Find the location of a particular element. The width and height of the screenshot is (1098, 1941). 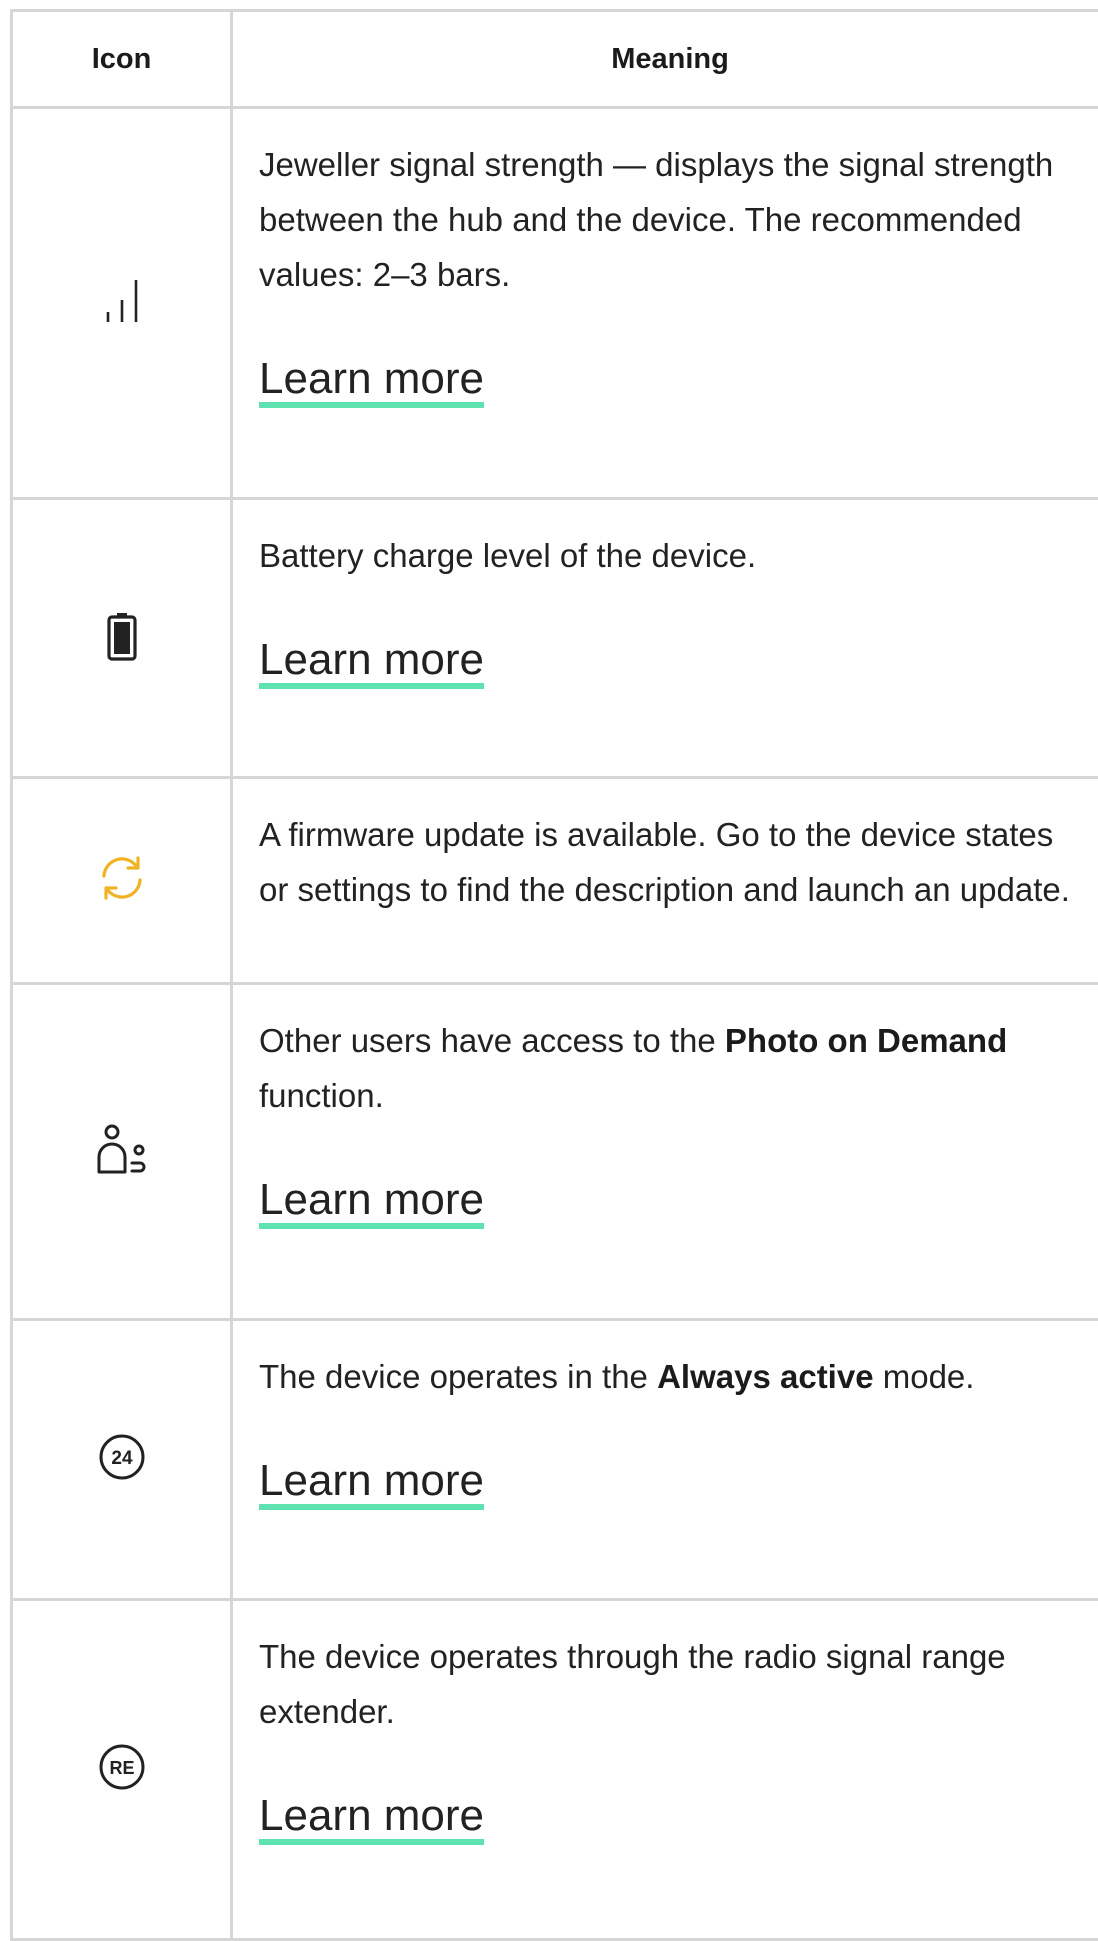

header-icon: Icon is located at coordinates (122, 59).